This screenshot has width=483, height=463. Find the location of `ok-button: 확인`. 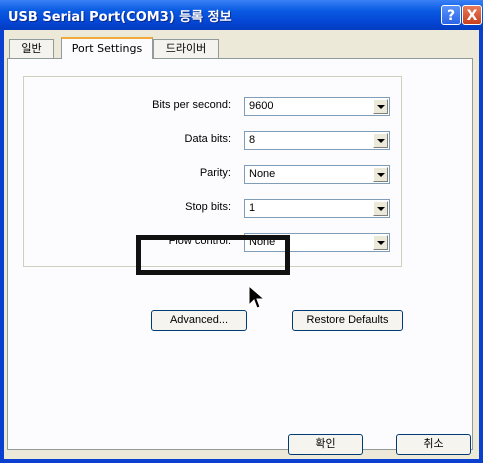

ok-button: 확인 is located at coordinates (325, 444).